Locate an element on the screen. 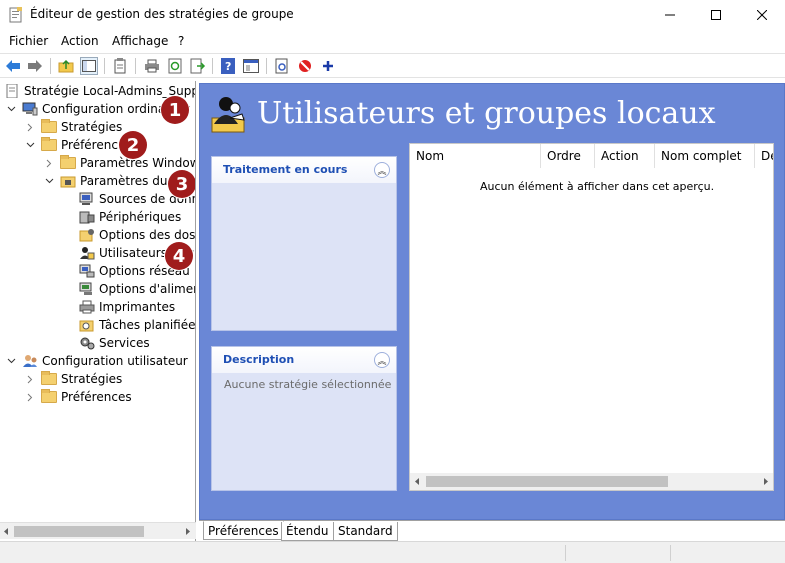 This screenshot has width=785, height=563. forward-icon is located at coordinates (35, 66).